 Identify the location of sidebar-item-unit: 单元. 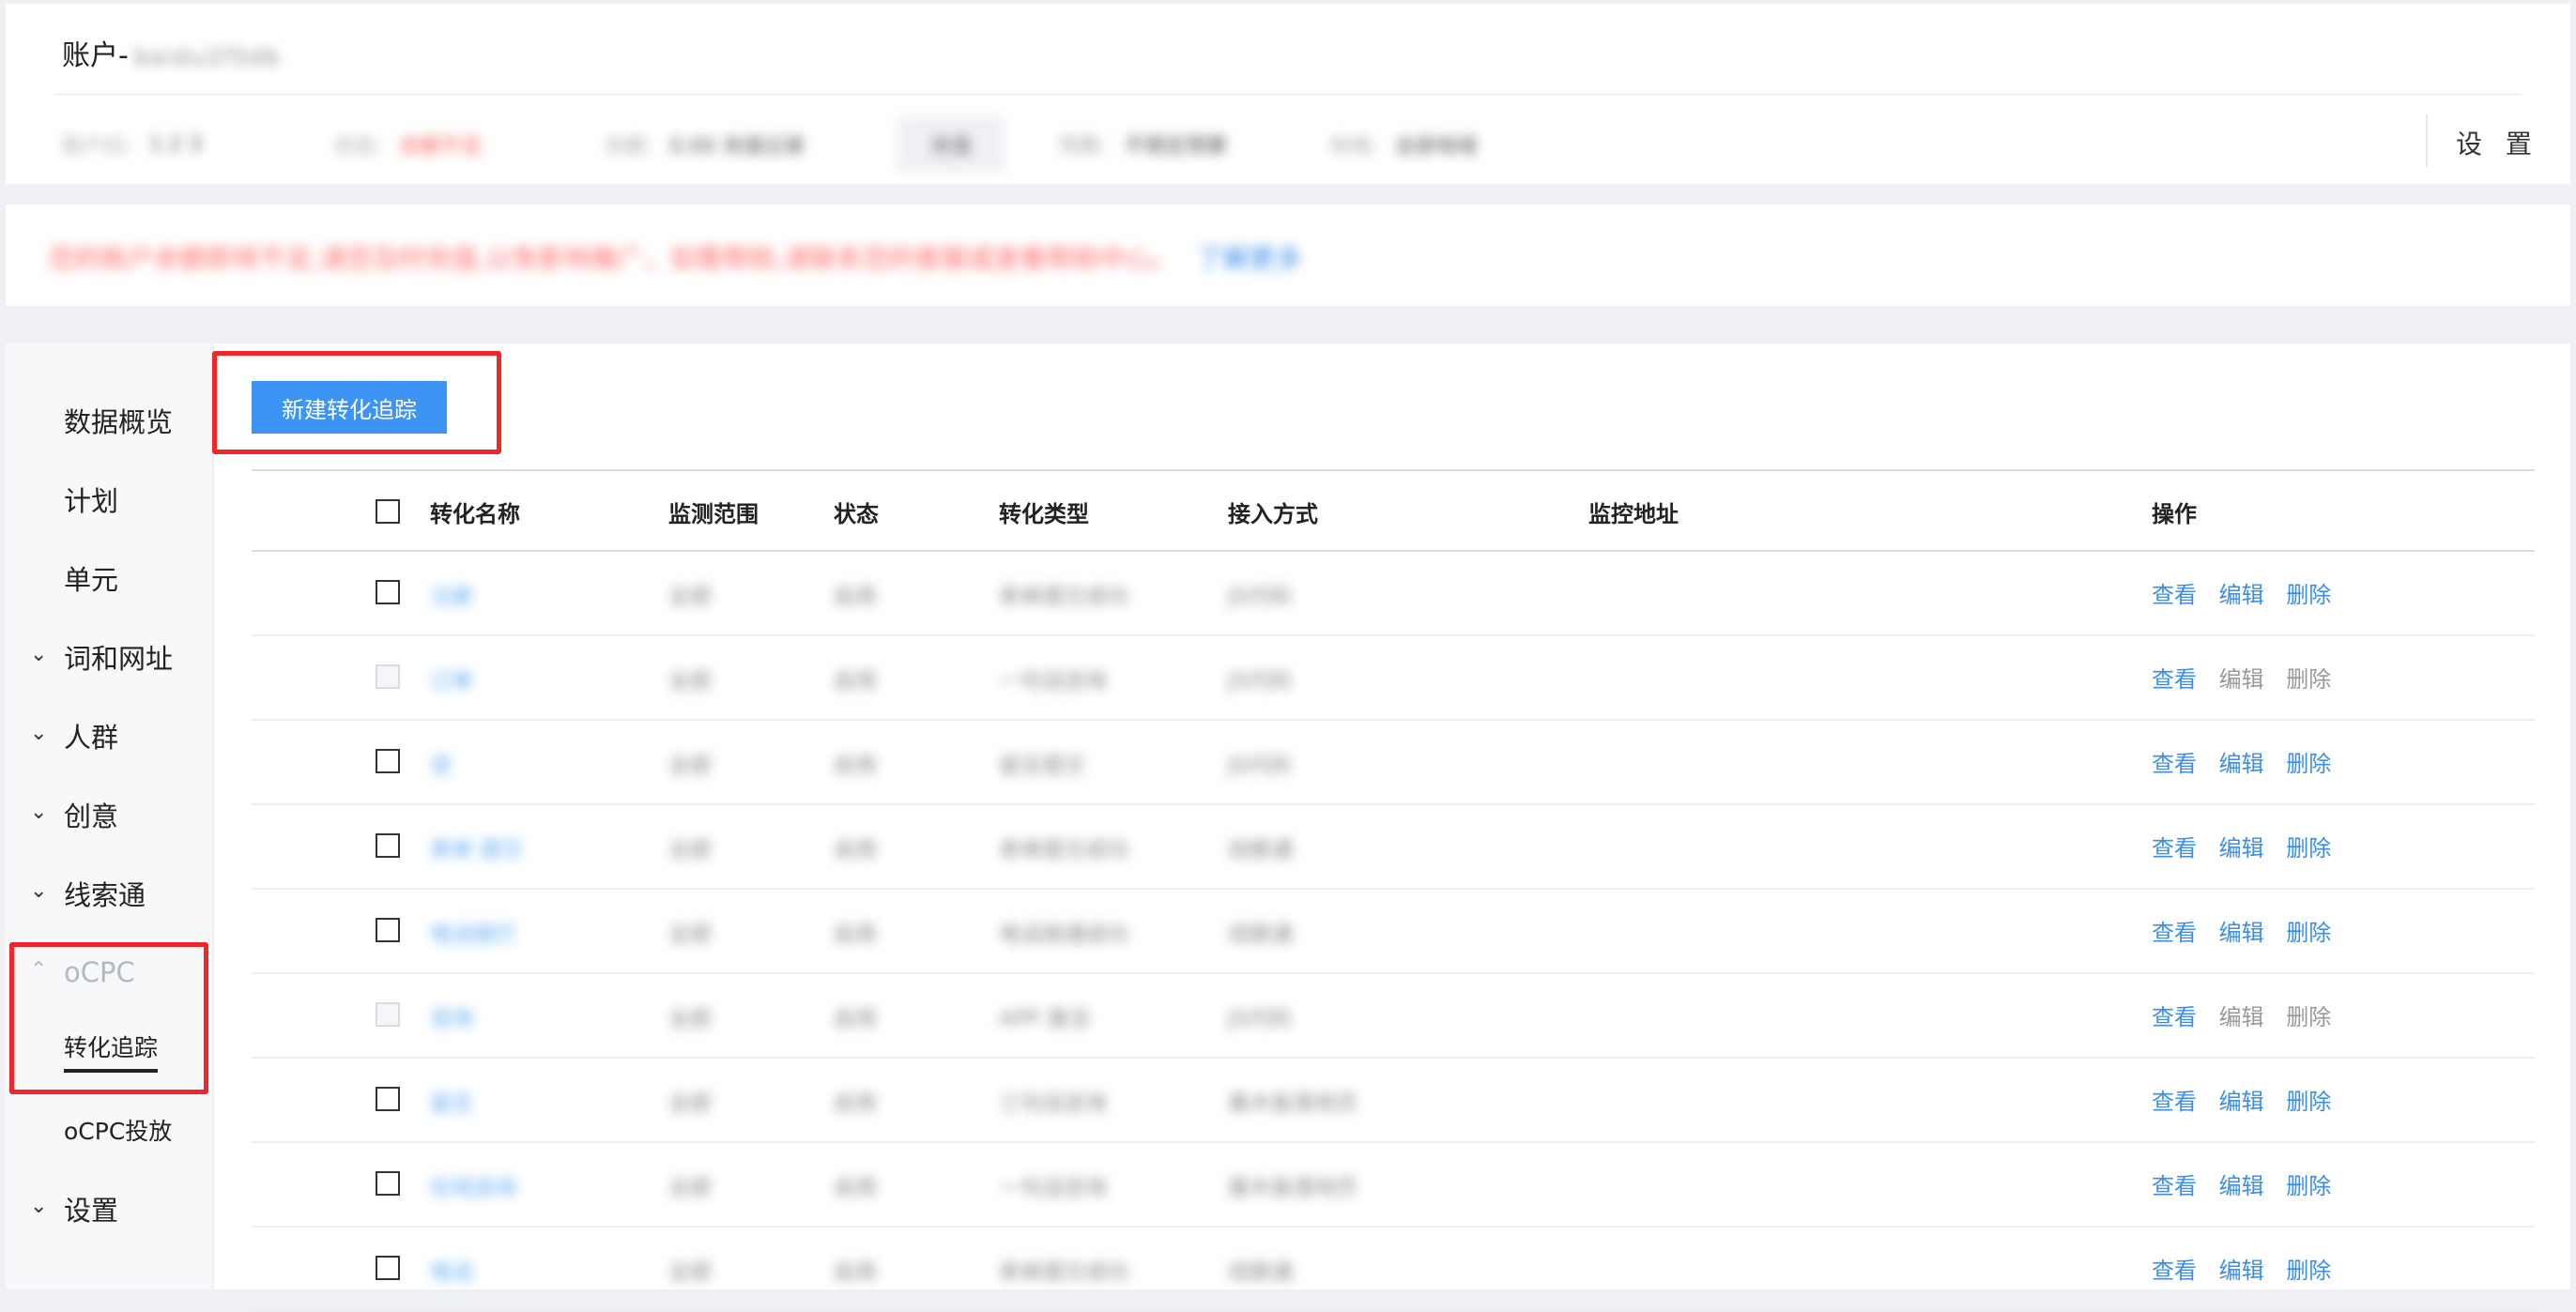
(109, 578).